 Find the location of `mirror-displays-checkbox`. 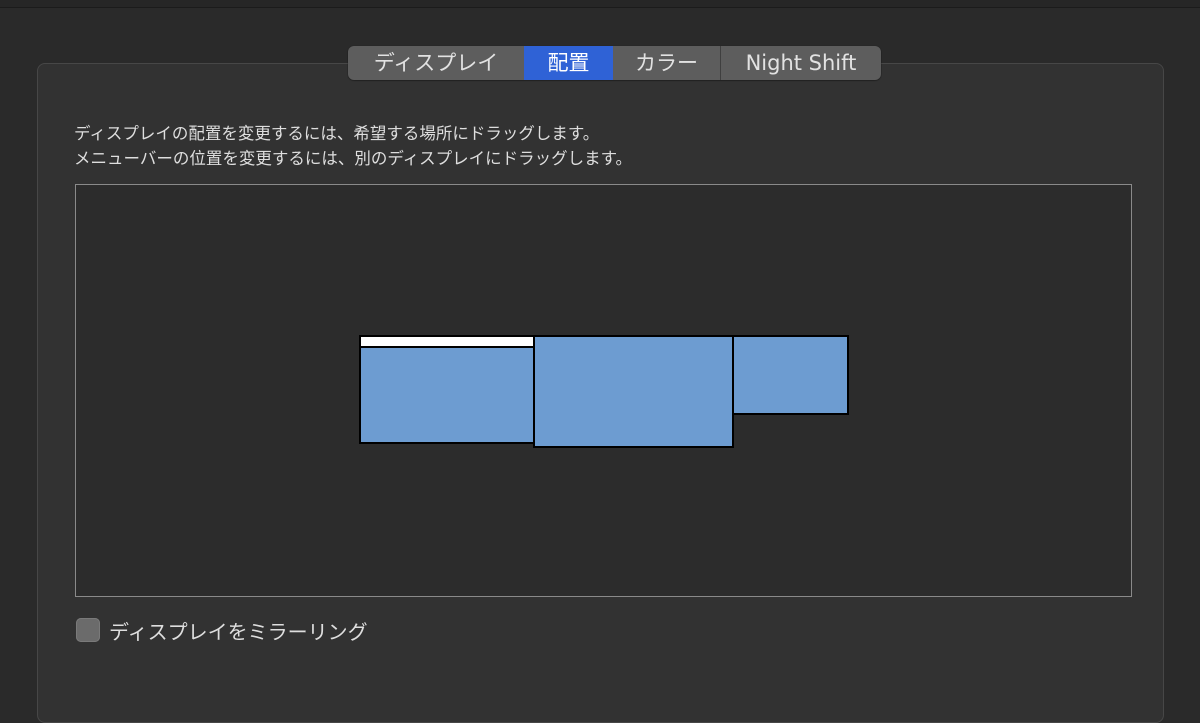

mirror-displays-checkbox is located at coordinates (88, 630).